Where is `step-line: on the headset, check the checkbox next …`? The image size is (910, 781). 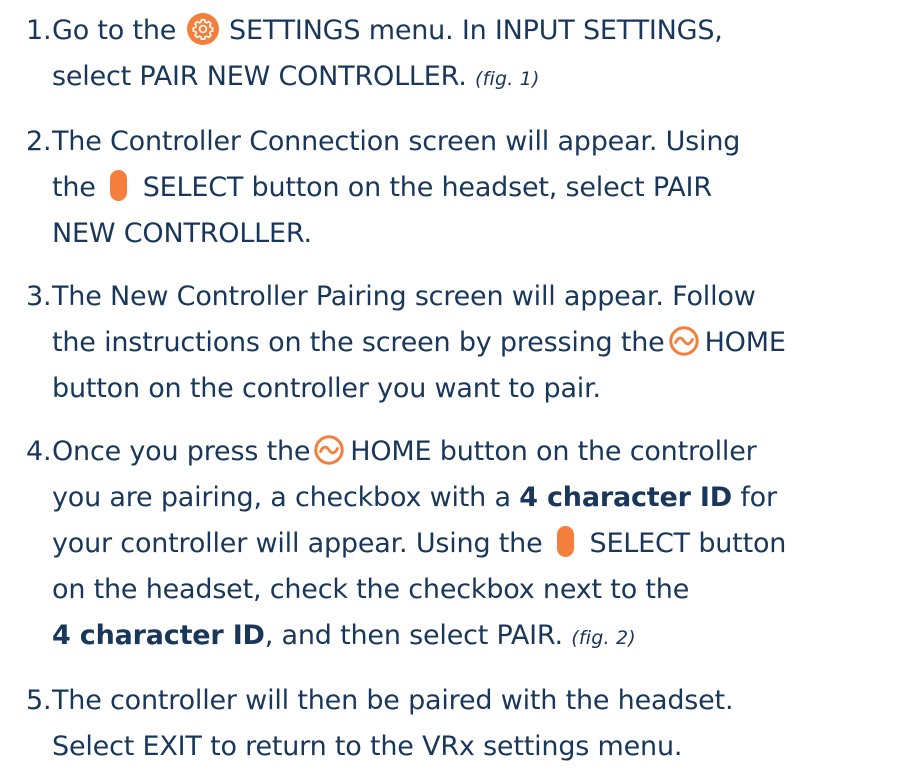
step-line: on the headset, check the checkbox next … is located at coordinates (371, 589).